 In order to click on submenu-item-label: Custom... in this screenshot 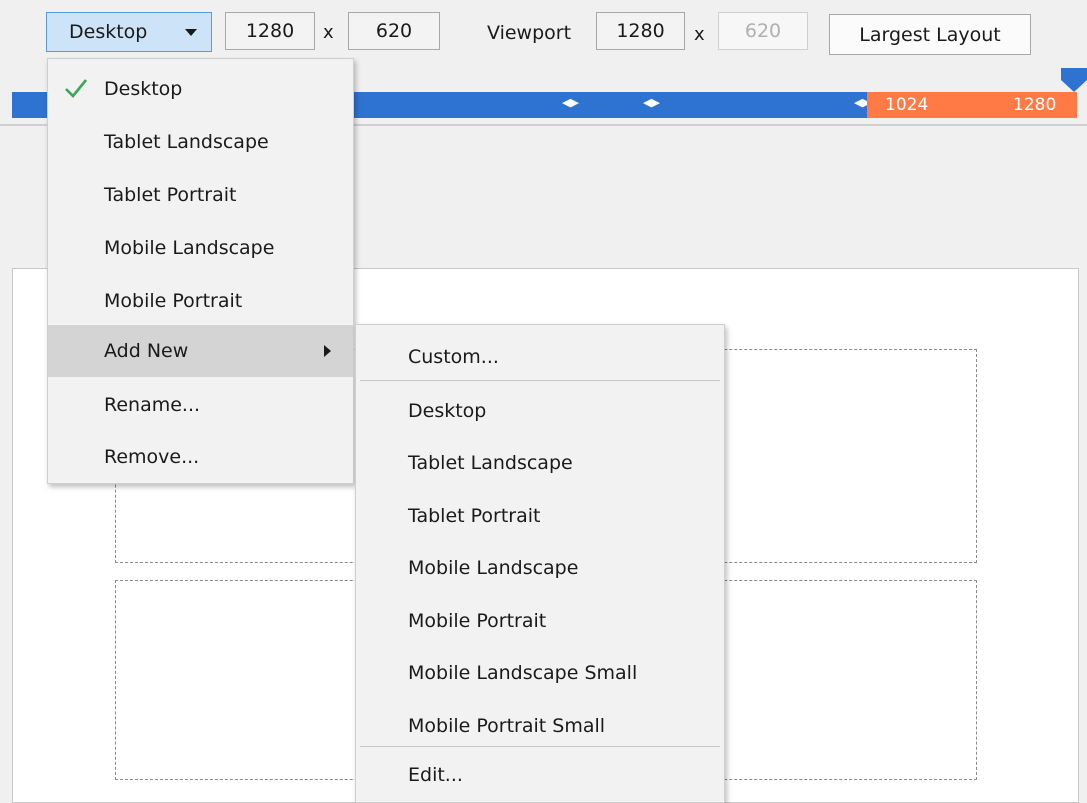, I will do `click(453, 357)`.